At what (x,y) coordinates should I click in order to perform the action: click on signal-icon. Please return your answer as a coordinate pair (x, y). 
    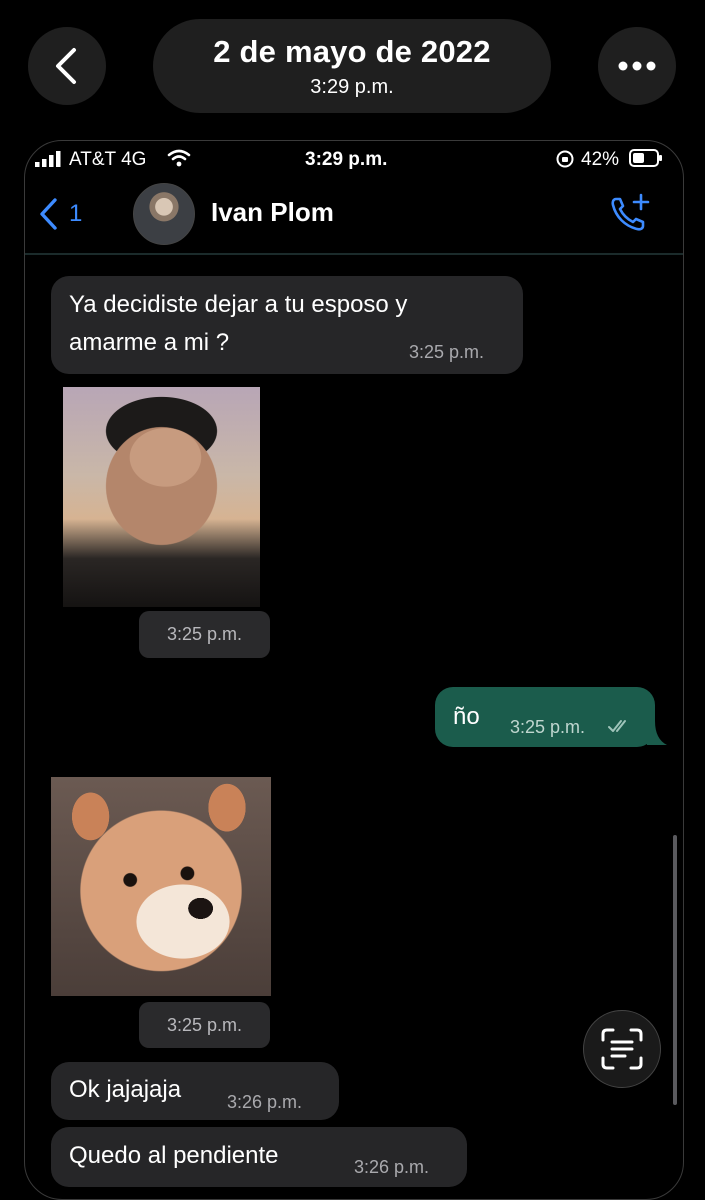
    Looking at the image, I should click on (49, 161).